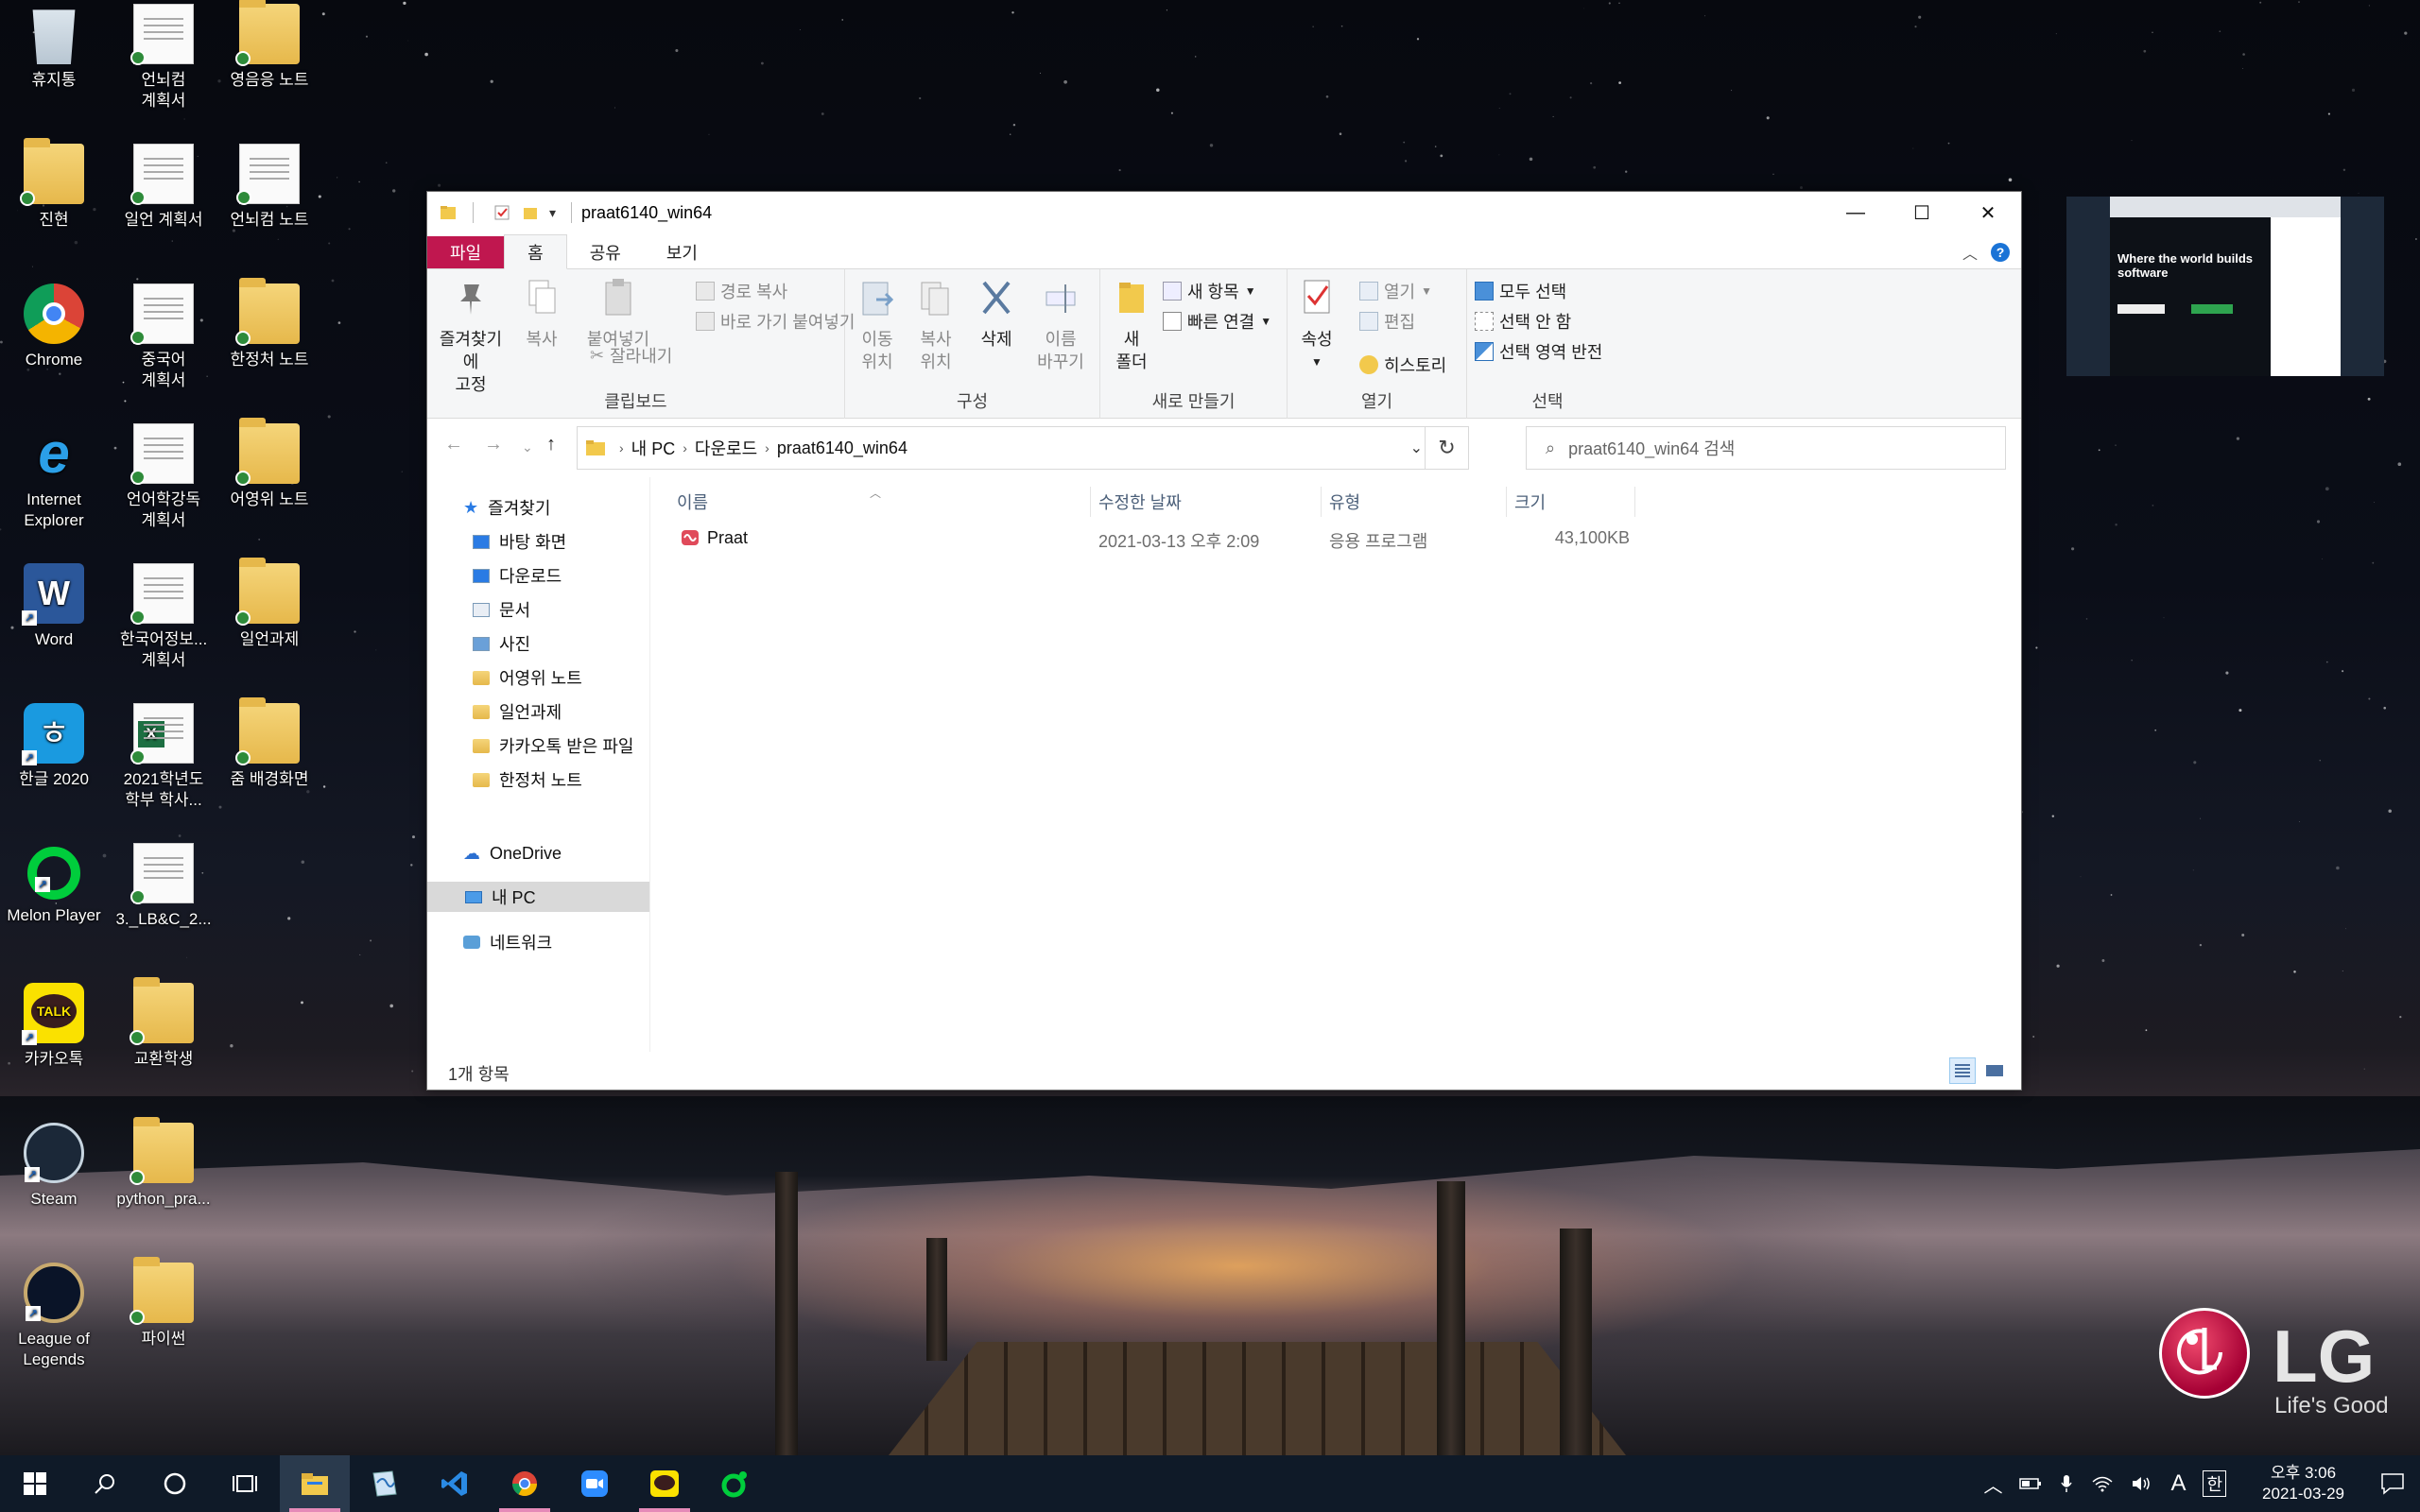 Image resolution: width=2420 pixels, height=1512 pixels. I want to click on wifi-icon, so click(2103, 1483).